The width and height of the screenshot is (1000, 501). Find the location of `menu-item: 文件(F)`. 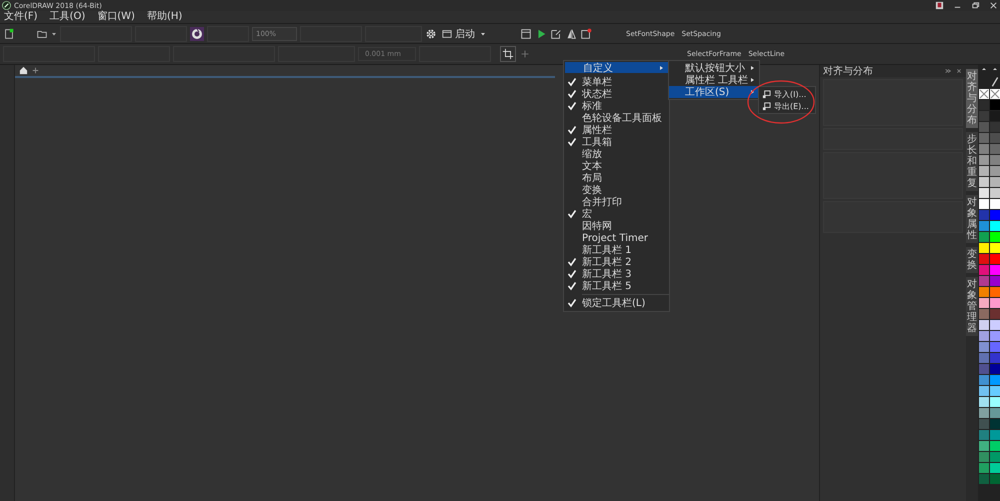

menu-item: 文件(F) is located at coordinates (21, 17).